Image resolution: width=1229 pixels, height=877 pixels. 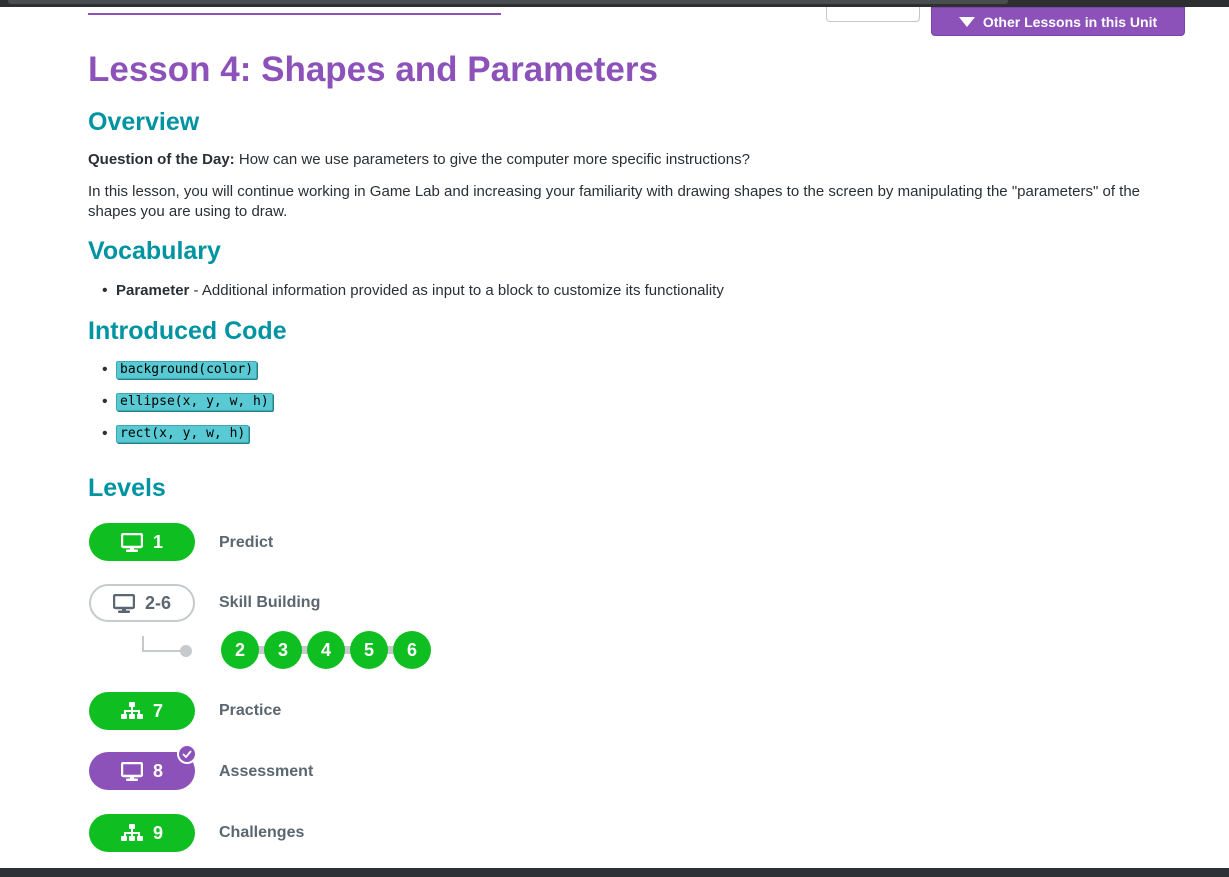 I want to click on sublevel-connector-dot, so click(x=186, y=651).